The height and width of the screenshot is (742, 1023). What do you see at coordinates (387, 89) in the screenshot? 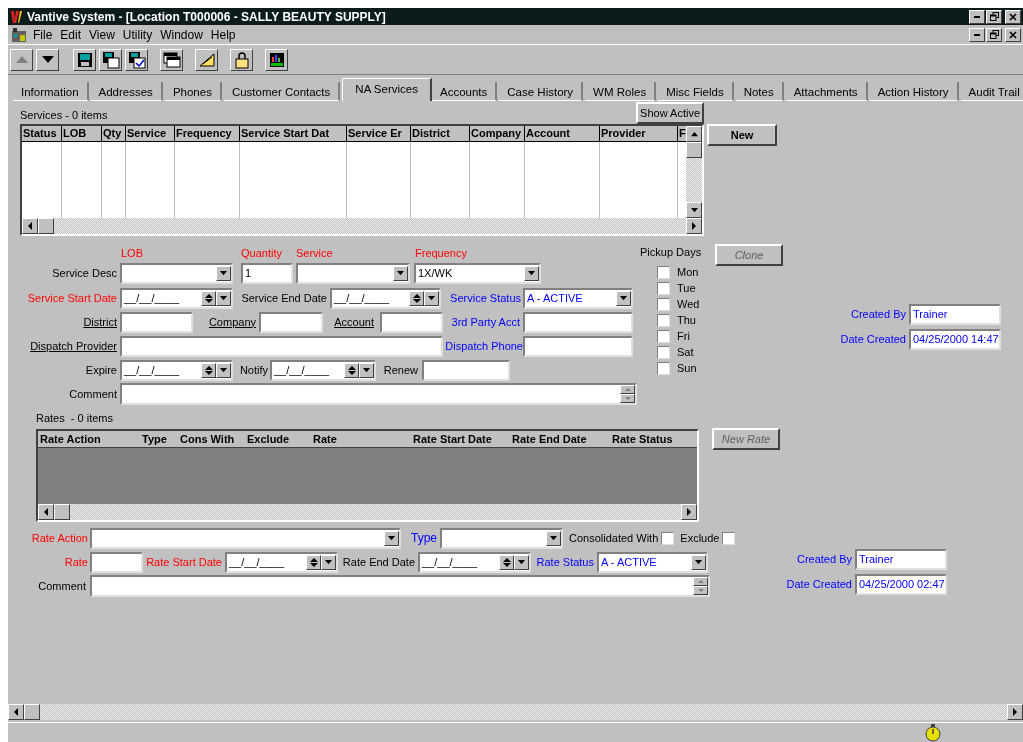
I see `tab: NA Services` at bounding box center [387, 89].